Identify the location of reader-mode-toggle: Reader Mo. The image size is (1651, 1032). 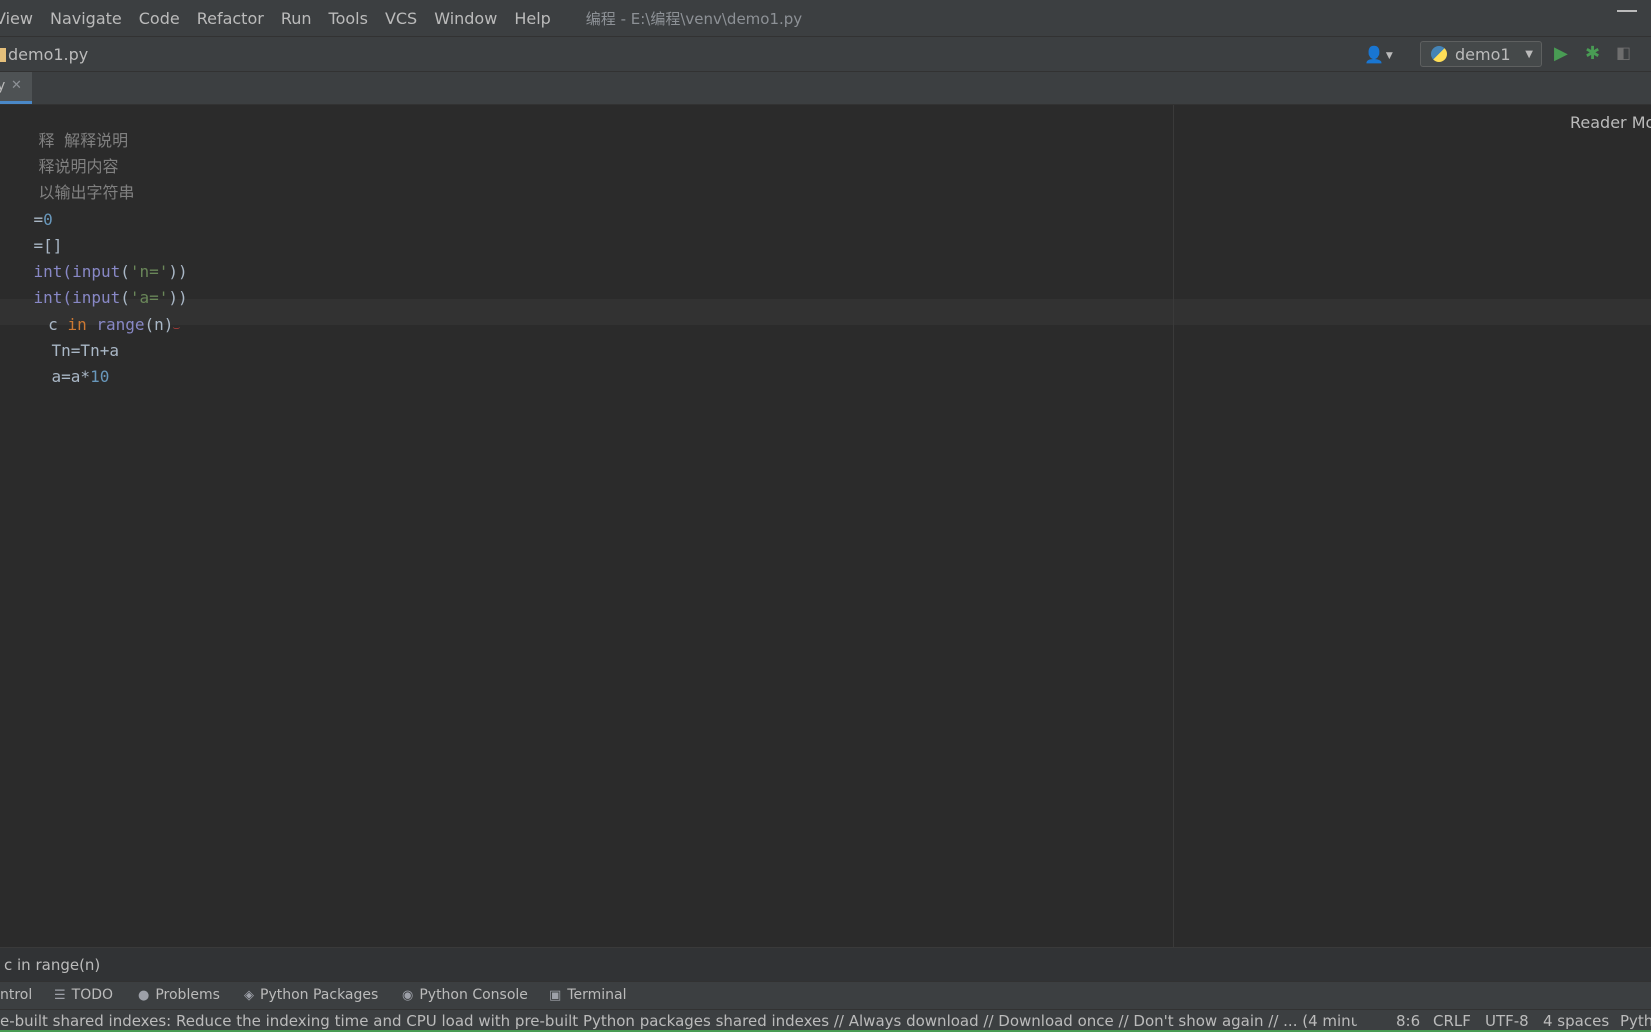
(1610, 122).